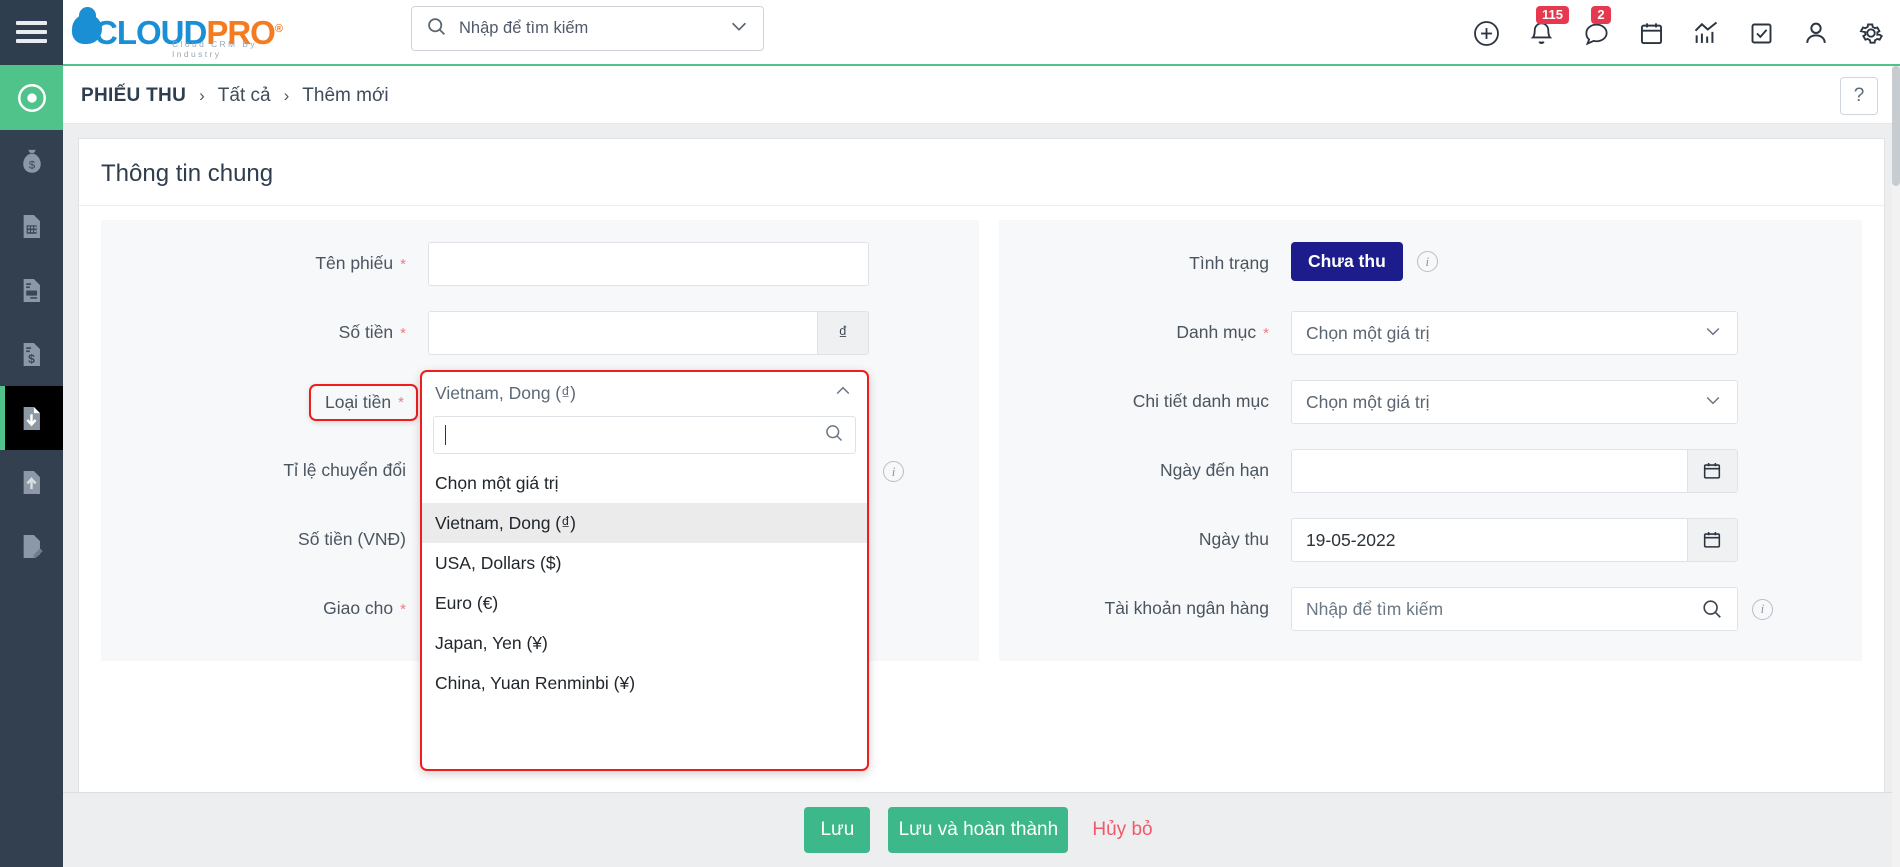  Describe the element at coordinates (592, 28) in the screenshot. I see `search-input` at that location.